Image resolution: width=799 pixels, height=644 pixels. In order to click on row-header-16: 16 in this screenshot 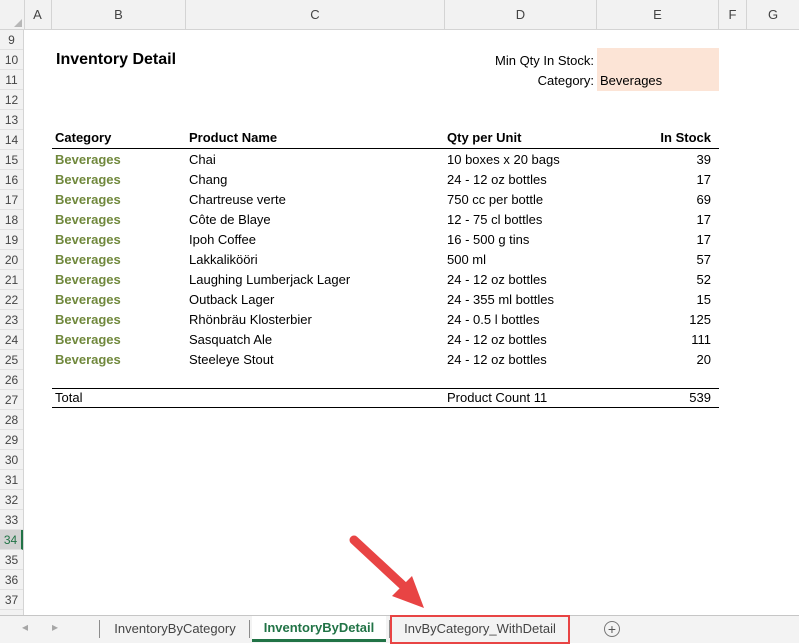, I will do `click(11, 180)`.